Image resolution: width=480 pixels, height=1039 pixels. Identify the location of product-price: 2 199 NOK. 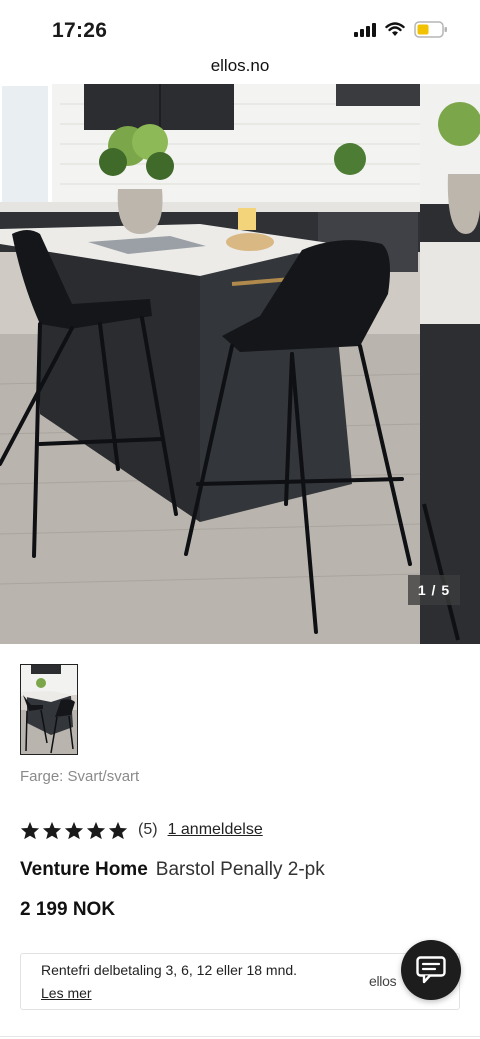
(68, 909).